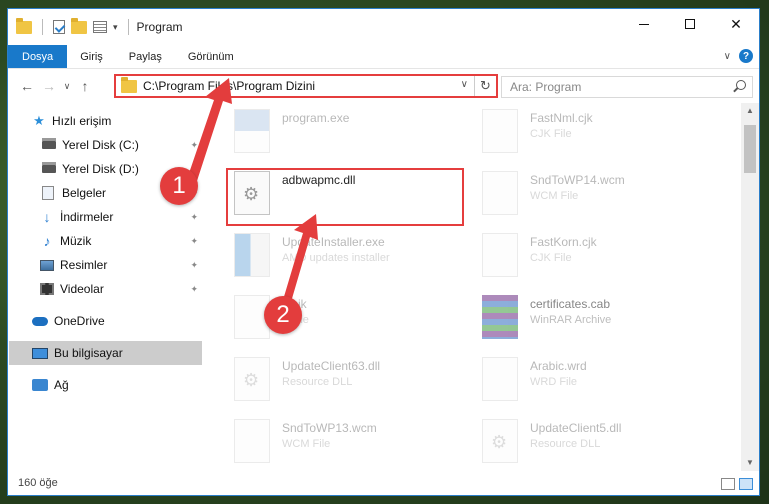  What do you see at coordinates (85, 86) in the screenshot?
I see `up-button: ↑` at bounding box center [85, 86].